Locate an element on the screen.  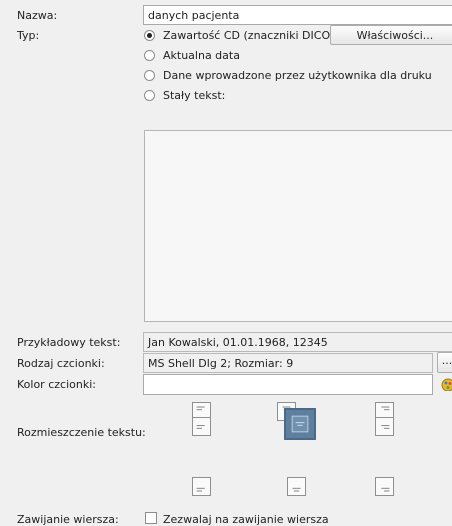
align-middle-left-button is located at coordinates (201, 426).